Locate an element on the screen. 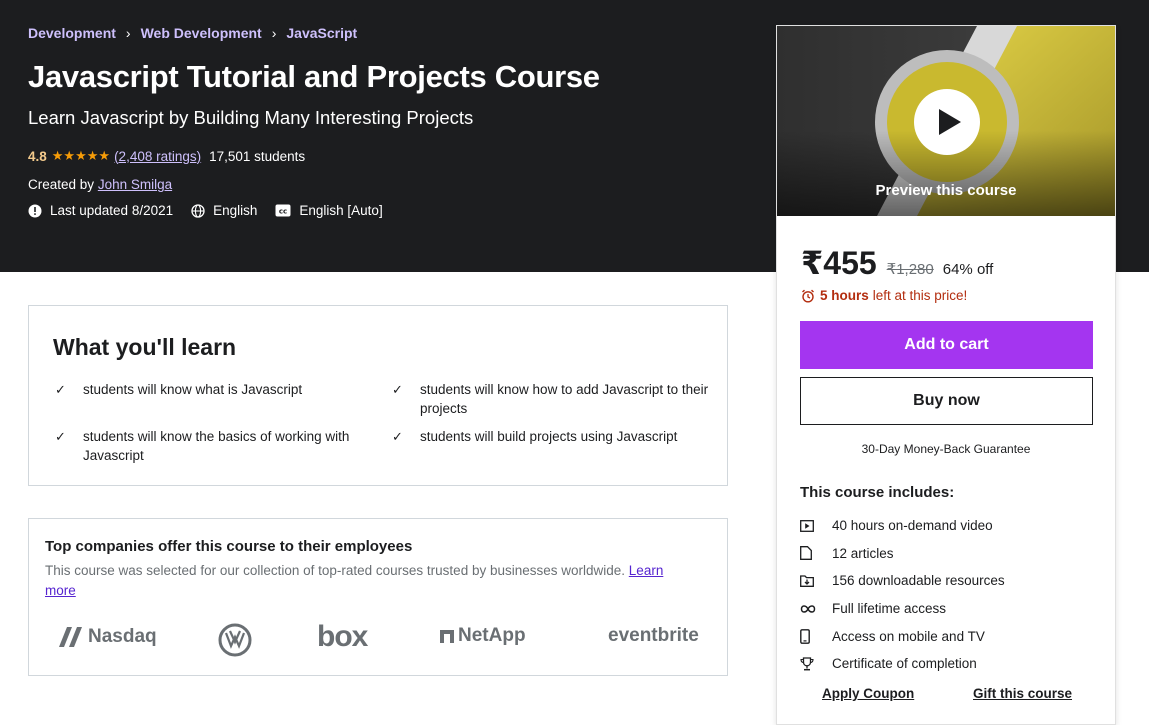  current-price: ₹455 is located at coordinates (839, 263).